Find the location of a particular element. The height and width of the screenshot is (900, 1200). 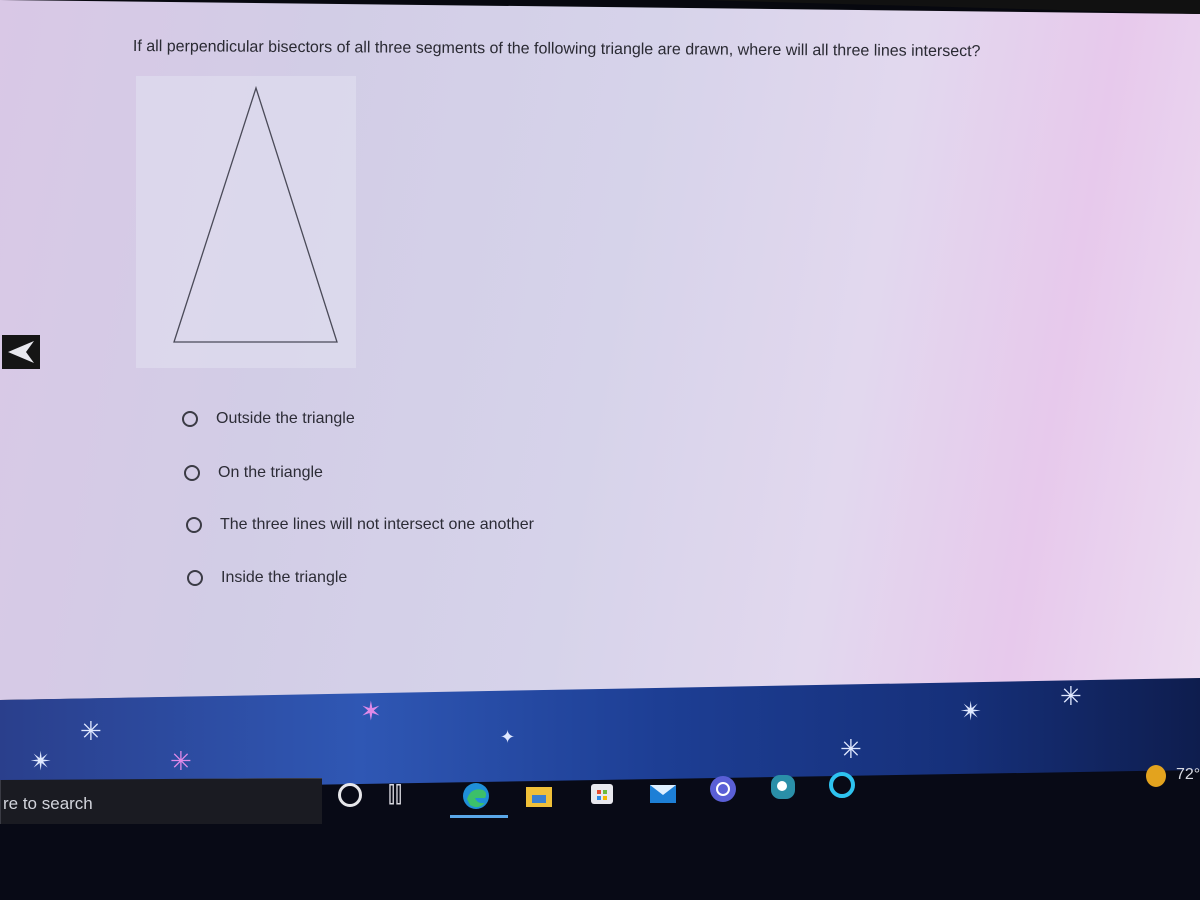

back-arrow-icon is located at coordinates (21, 352).